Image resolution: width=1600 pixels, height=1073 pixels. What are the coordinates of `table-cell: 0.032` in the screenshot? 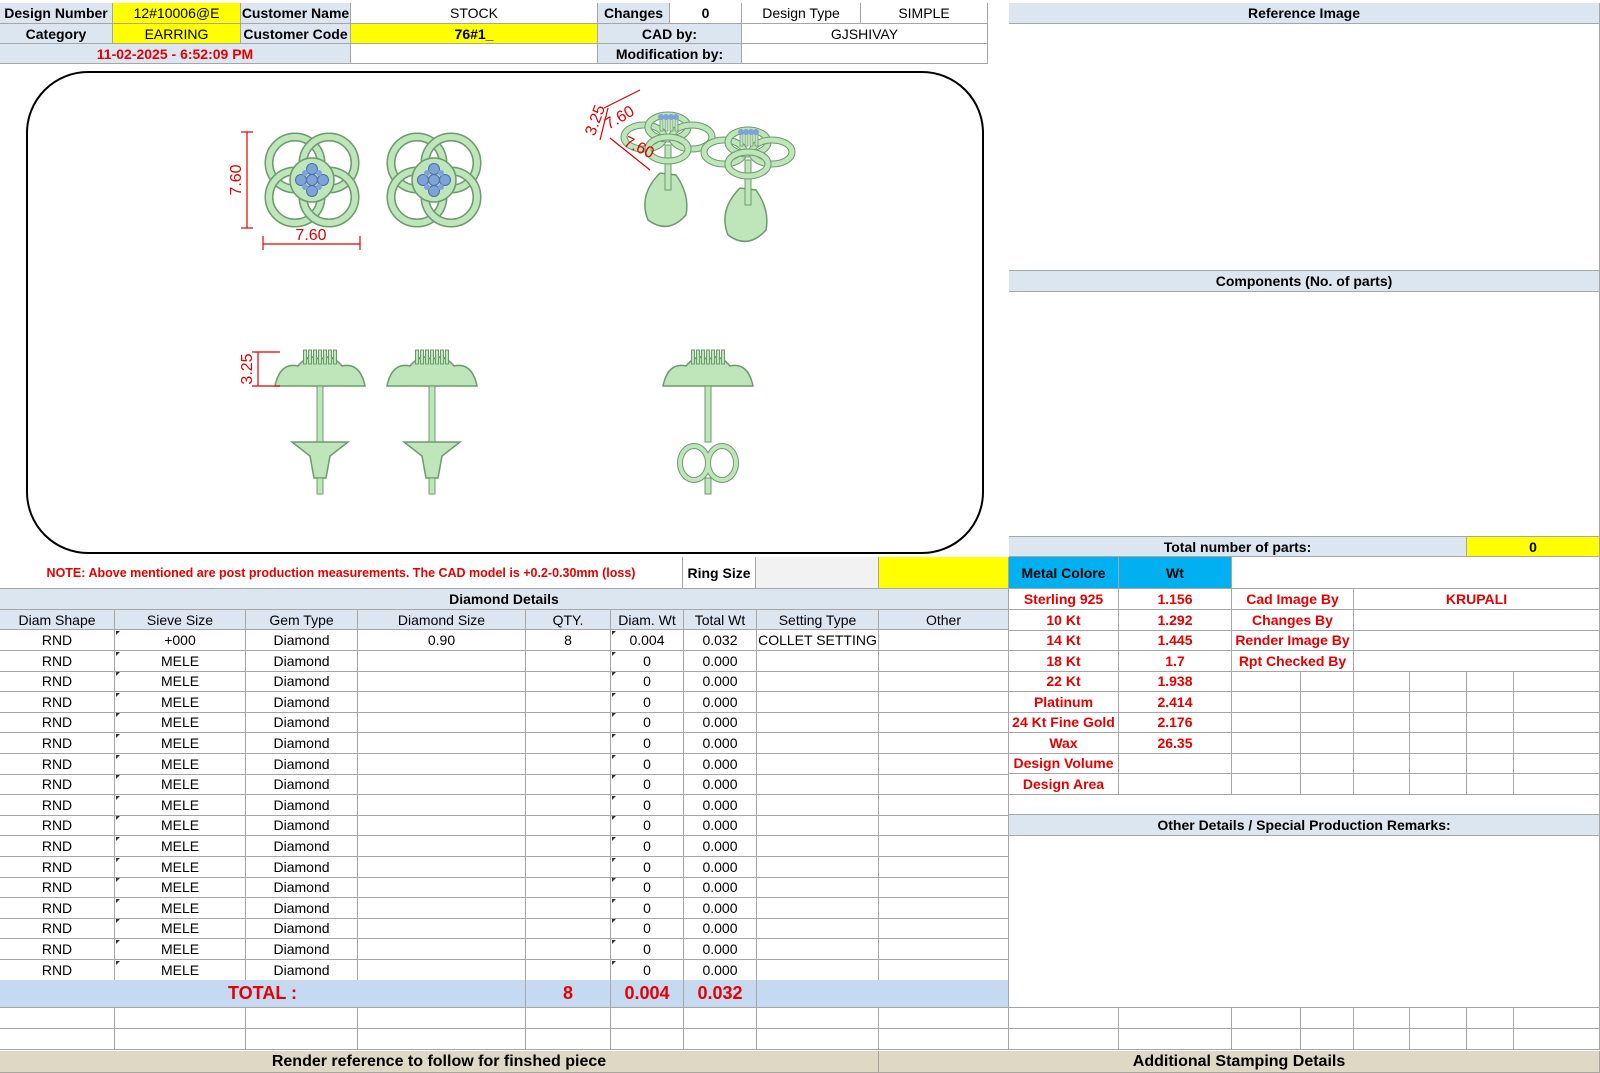 It's located at (720, 640).